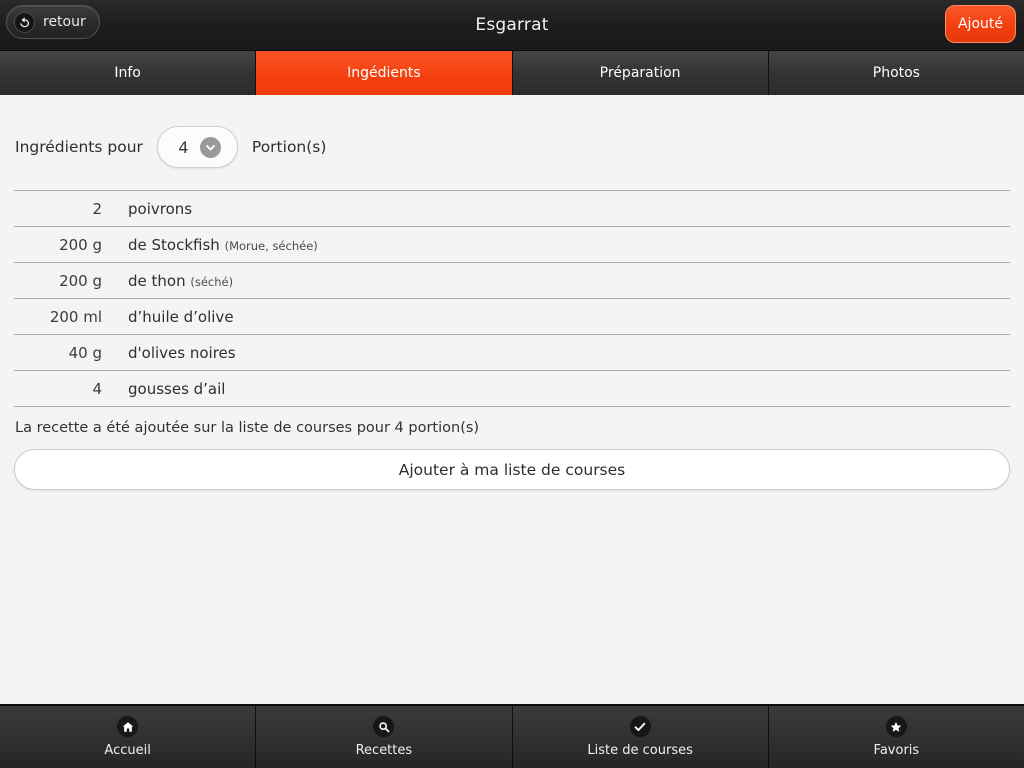  What do you see at coordinates (160, 208) in the screenshot?
I see `ingredient-name-text: poivrons` at bounding box center [160, 208].